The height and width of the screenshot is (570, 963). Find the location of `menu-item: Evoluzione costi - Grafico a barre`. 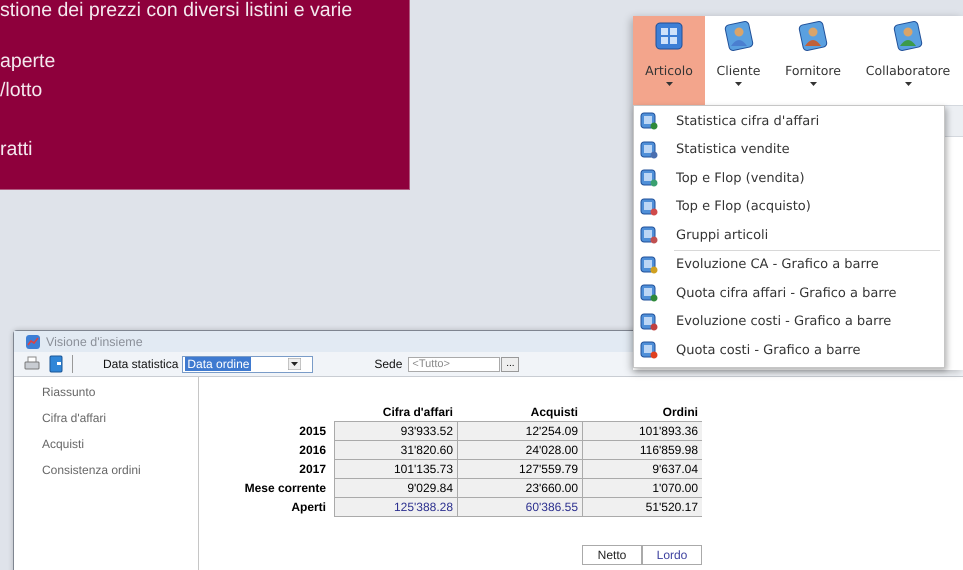

menu-item: Evoluzione costi - Grafico a barre is located at coordinates (789, 322).